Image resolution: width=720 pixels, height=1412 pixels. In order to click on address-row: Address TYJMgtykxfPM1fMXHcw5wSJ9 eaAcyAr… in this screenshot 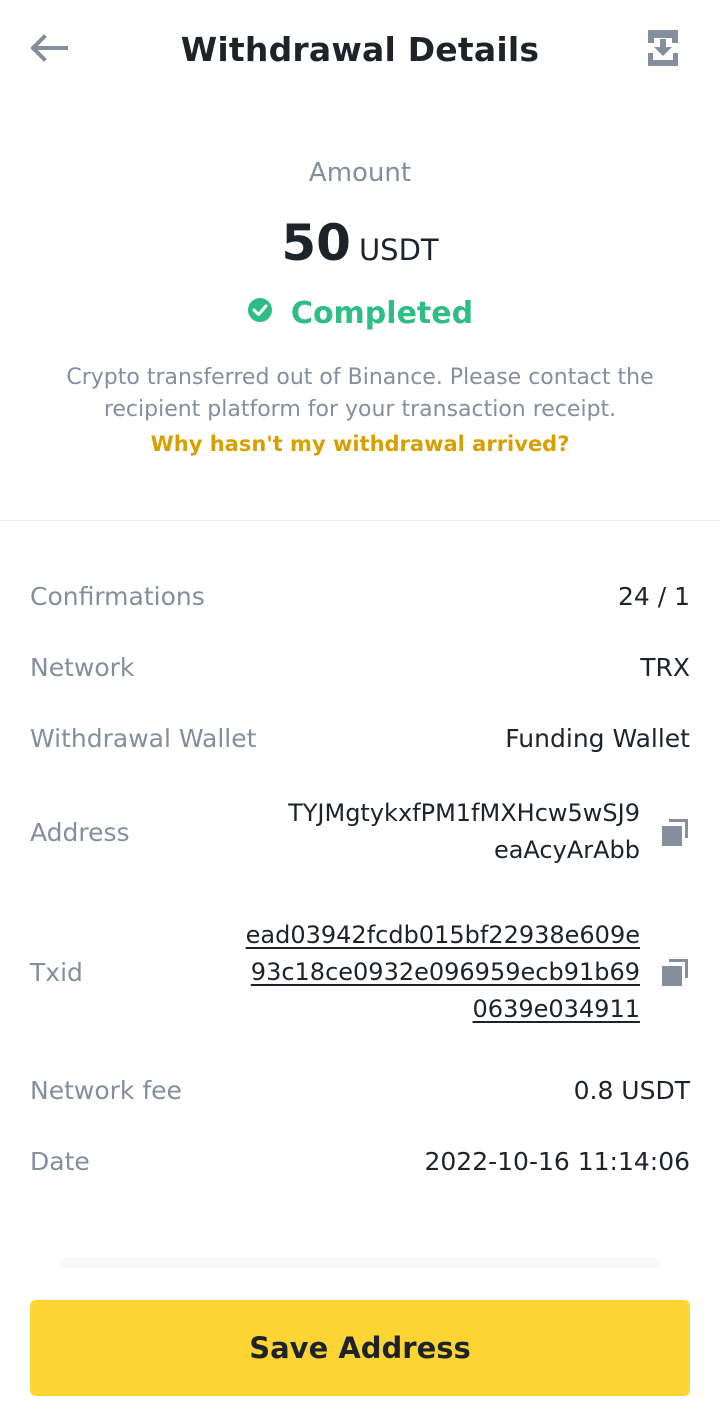, I will do `click(360, 832)`.